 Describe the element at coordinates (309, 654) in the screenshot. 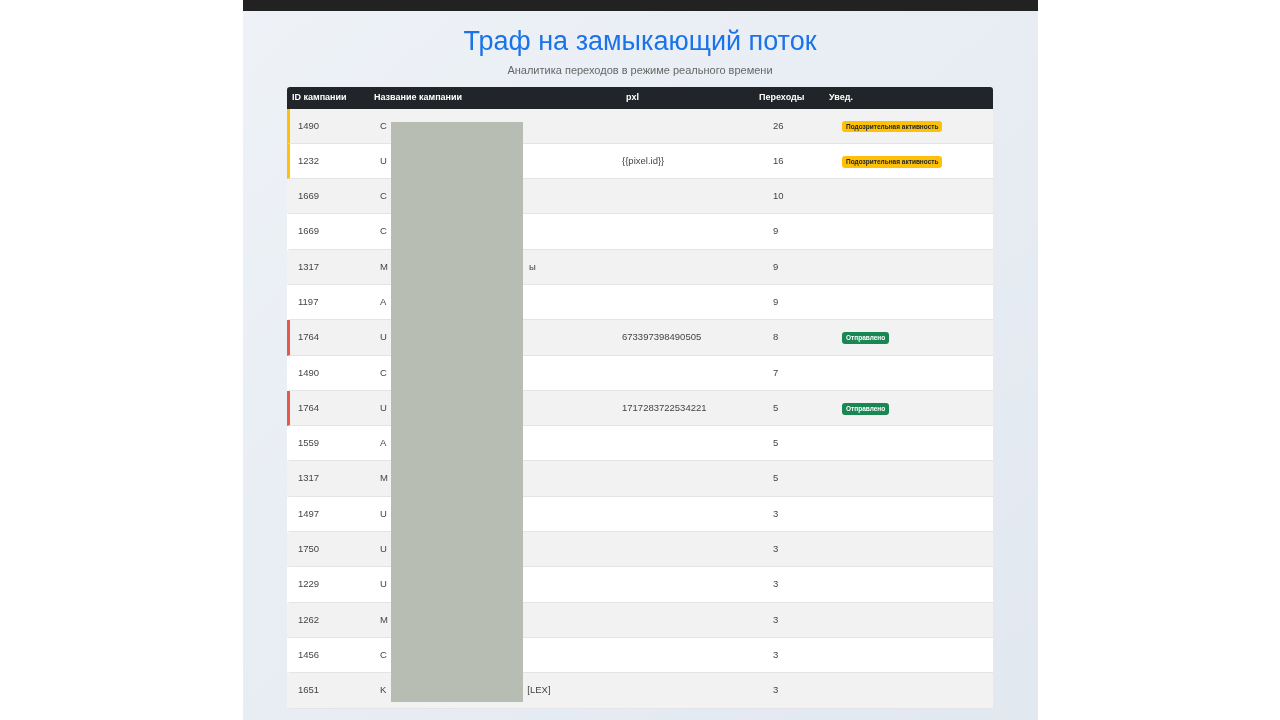

I see `table-cell: 1456` at that location.